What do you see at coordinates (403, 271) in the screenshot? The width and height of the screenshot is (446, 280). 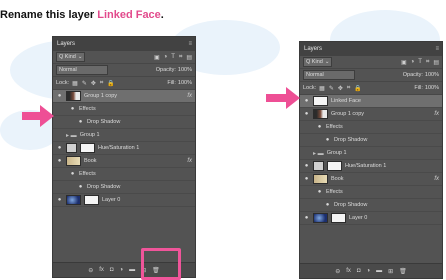 I see `delete-layer-icon: 🗑` at bounding box center [403, 271].